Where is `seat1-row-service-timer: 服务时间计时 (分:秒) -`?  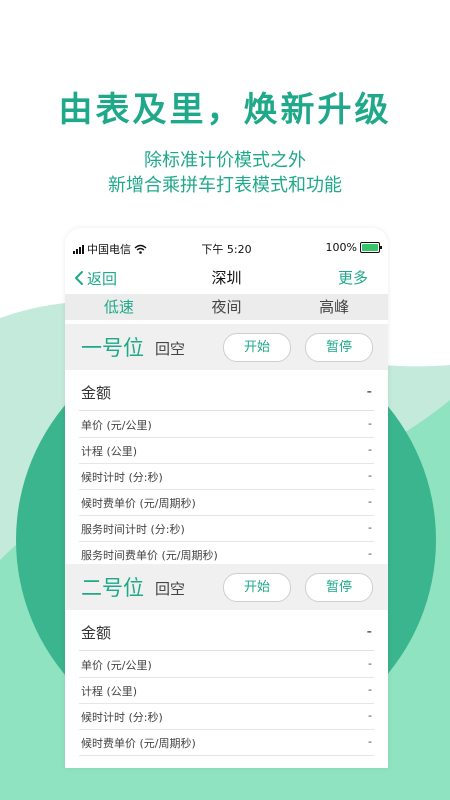 seat1-row-service-timer: 服务时间计时 (分:秒) - is located at coordinates (226, 528).